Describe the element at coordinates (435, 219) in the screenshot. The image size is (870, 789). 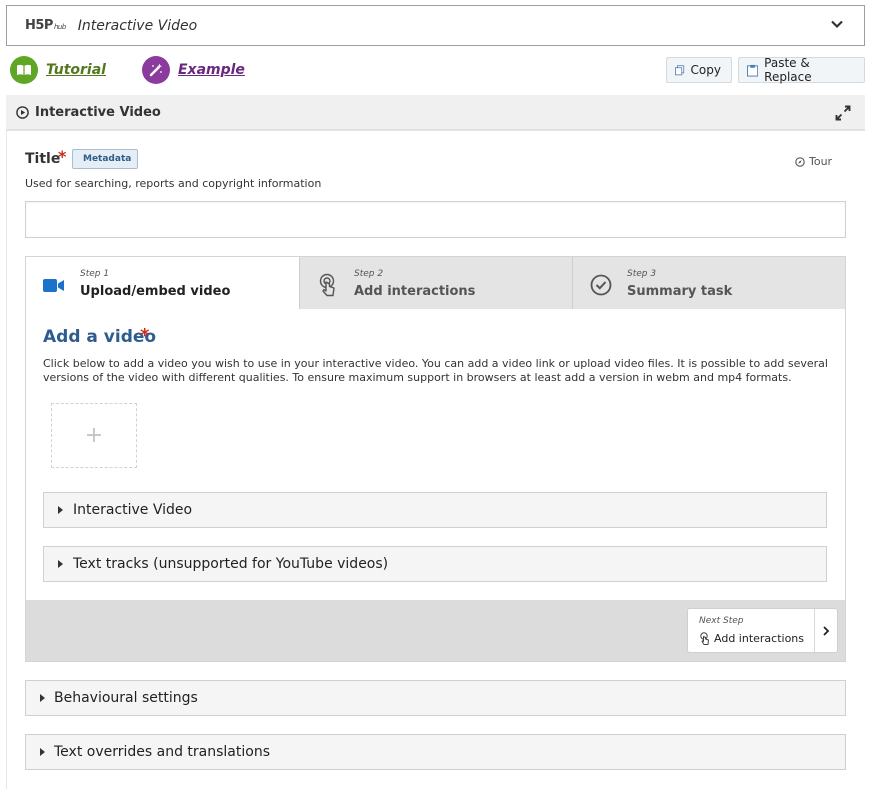
I see `title-input` at that location.